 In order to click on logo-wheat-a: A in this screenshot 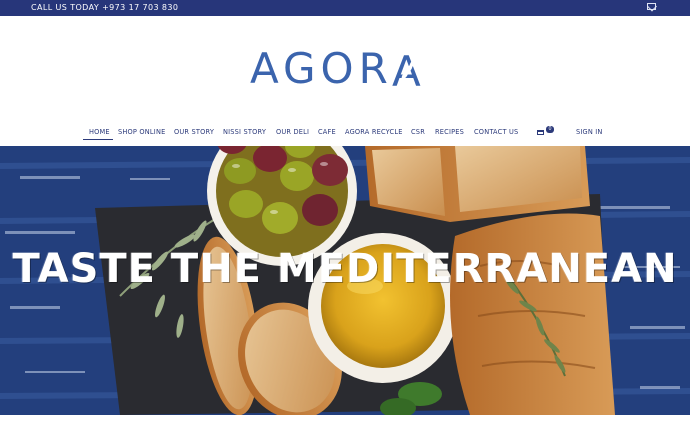, I will do `click(411, 71)`.